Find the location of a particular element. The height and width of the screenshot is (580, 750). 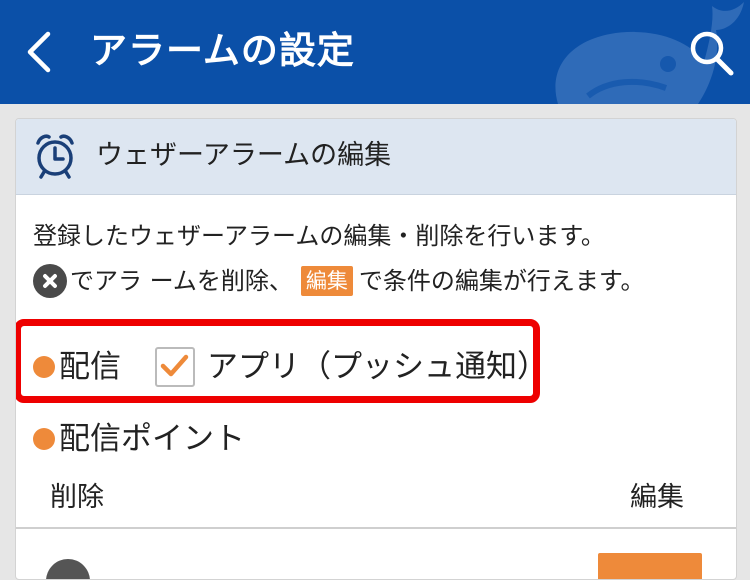

search-button is located at coordinates (712, 53).